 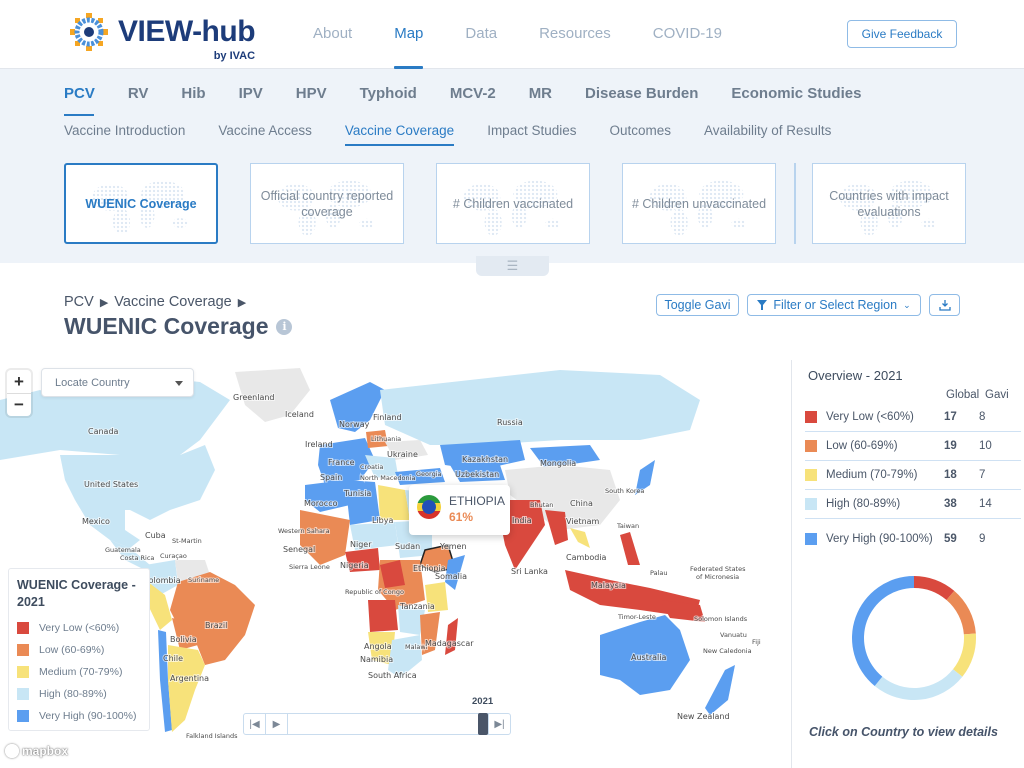 I want to click on collapse-handle: ☰, so click(x=512, y=266).